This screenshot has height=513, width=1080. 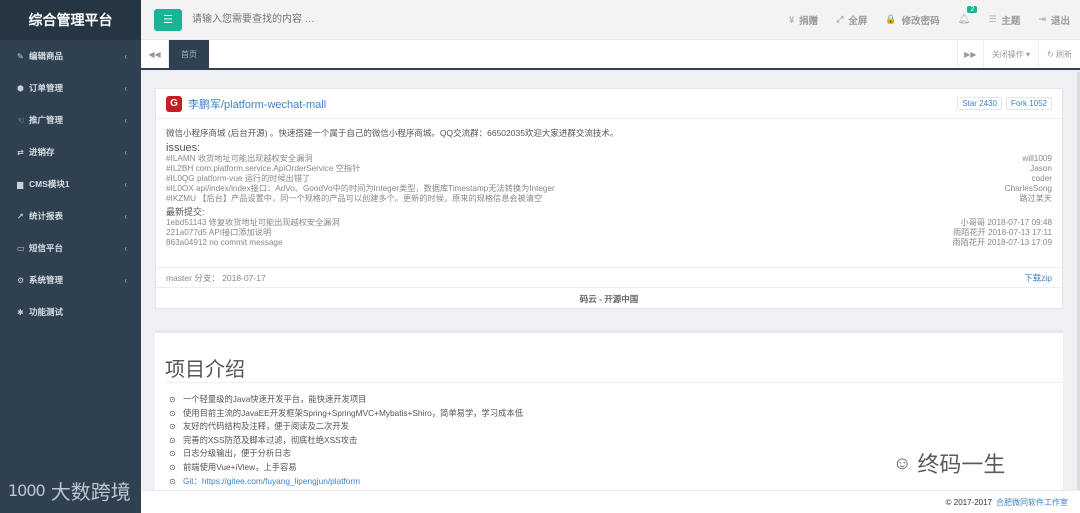 What do you see at coordinates (616, 427) in the screenshot?
I see `list-item: ⊙ 友好的代码结构及注释，便于阅读及二次开发` at bounding box center [616, 427].